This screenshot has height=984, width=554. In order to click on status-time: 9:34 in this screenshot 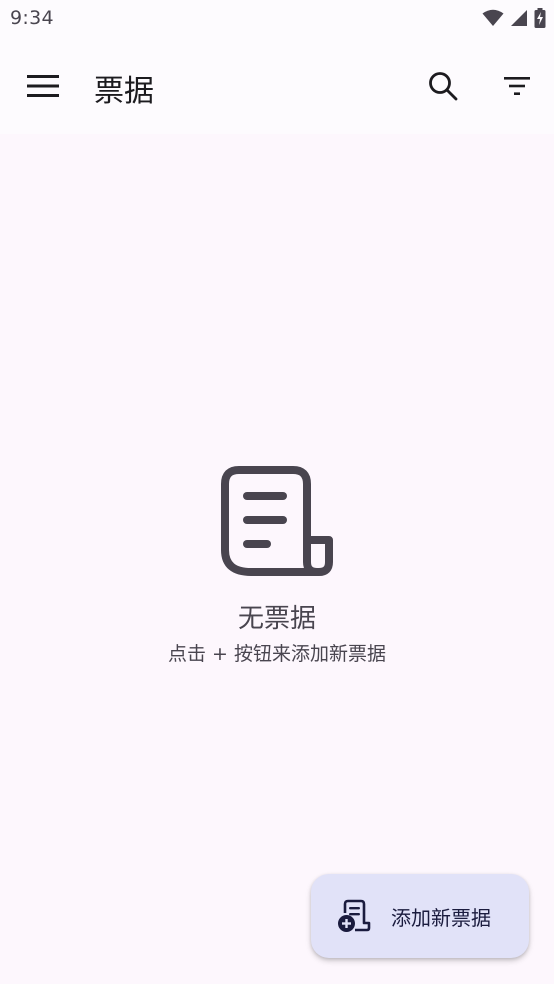, I will do `click(32, 18)`.